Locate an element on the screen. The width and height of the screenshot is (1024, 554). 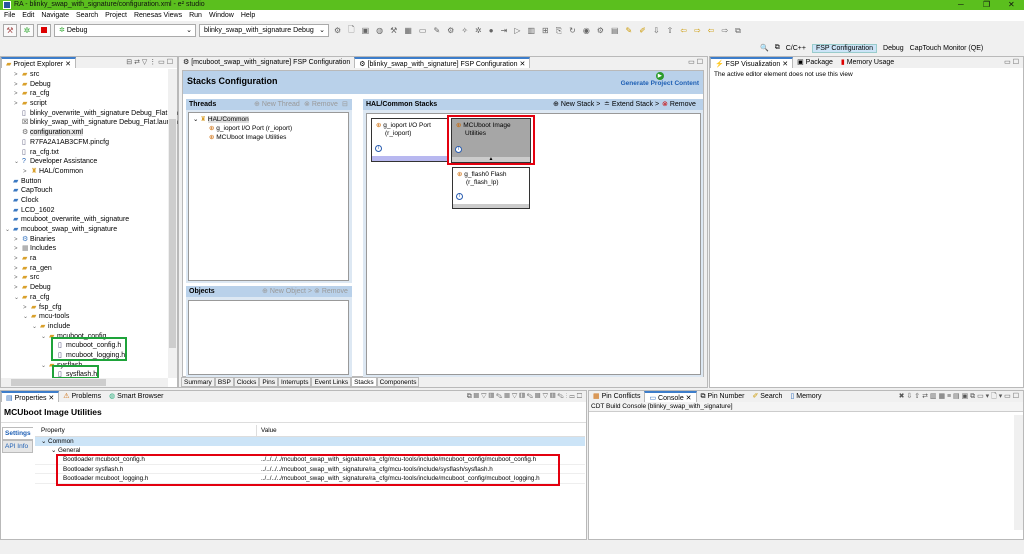
console-scrollbar is located at coordinates (1018, 472).